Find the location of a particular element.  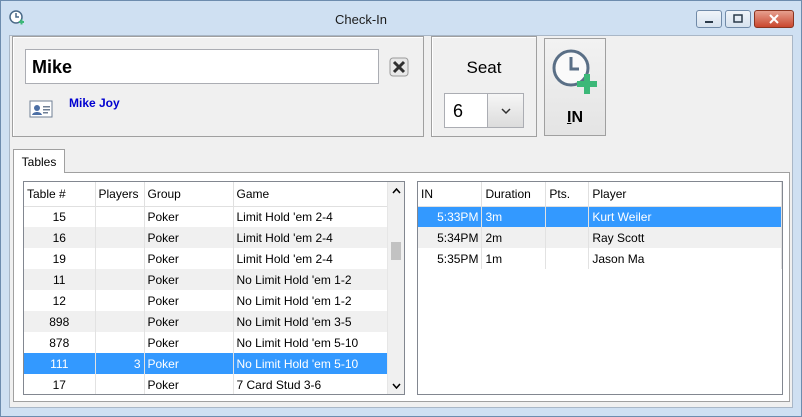

game-cell: No Limit Hold 'em 3-5 is located at coordinates (310, 321).